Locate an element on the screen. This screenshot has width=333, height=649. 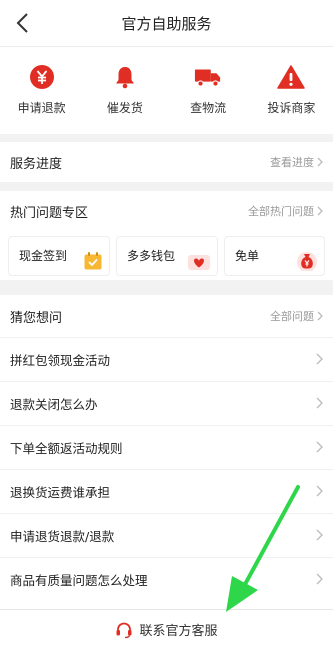
quick-action-refund: 申请退款 is located at coordinates (41, 90).